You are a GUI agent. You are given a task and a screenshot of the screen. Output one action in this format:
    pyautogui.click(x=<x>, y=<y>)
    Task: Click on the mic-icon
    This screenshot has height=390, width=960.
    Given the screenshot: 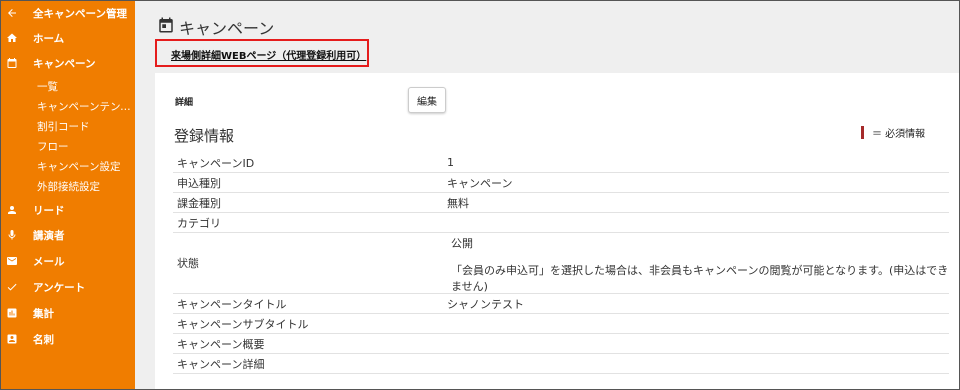 What is the action you would take?
    pyautogui.click(x=12, y=235)
    